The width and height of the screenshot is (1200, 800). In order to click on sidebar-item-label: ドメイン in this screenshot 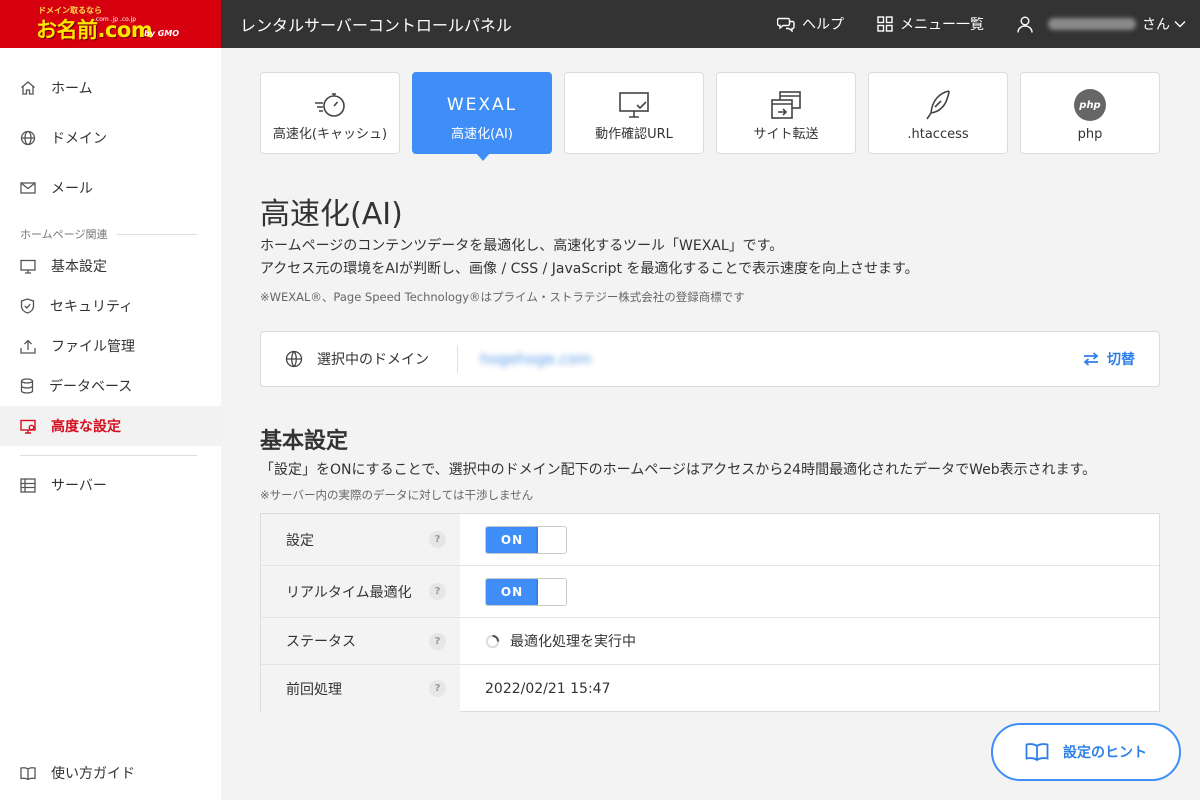, I will do `click(79, 139)`.